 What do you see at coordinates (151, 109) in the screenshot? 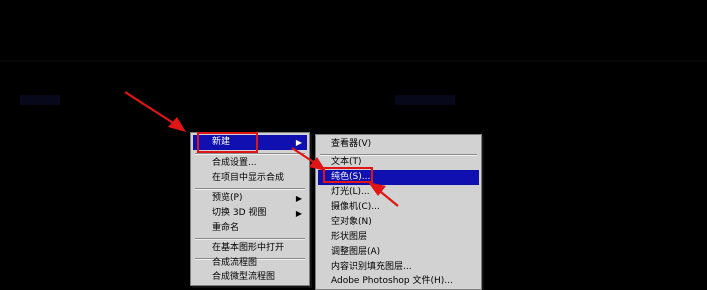
I see `annotation-arrow-line` at bounding box center [151, 109].